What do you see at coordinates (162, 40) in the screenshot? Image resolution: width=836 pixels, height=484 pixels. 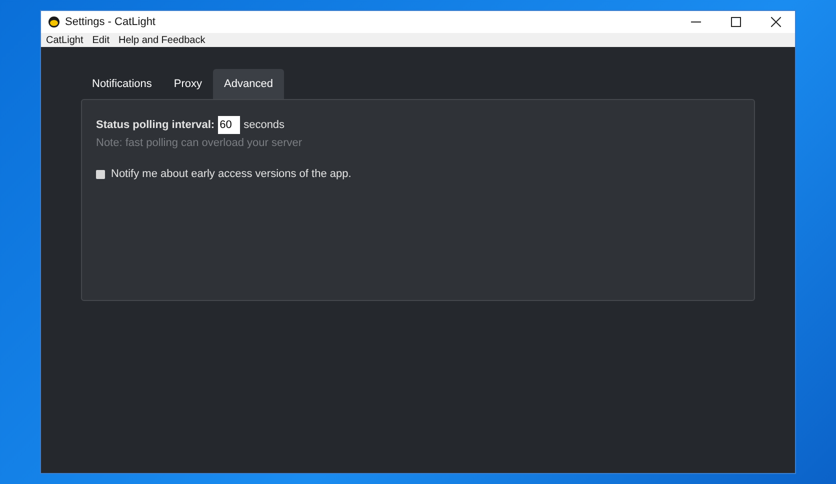 I see `menu-item: Help and Feedback` at bounding box center [162, 40].